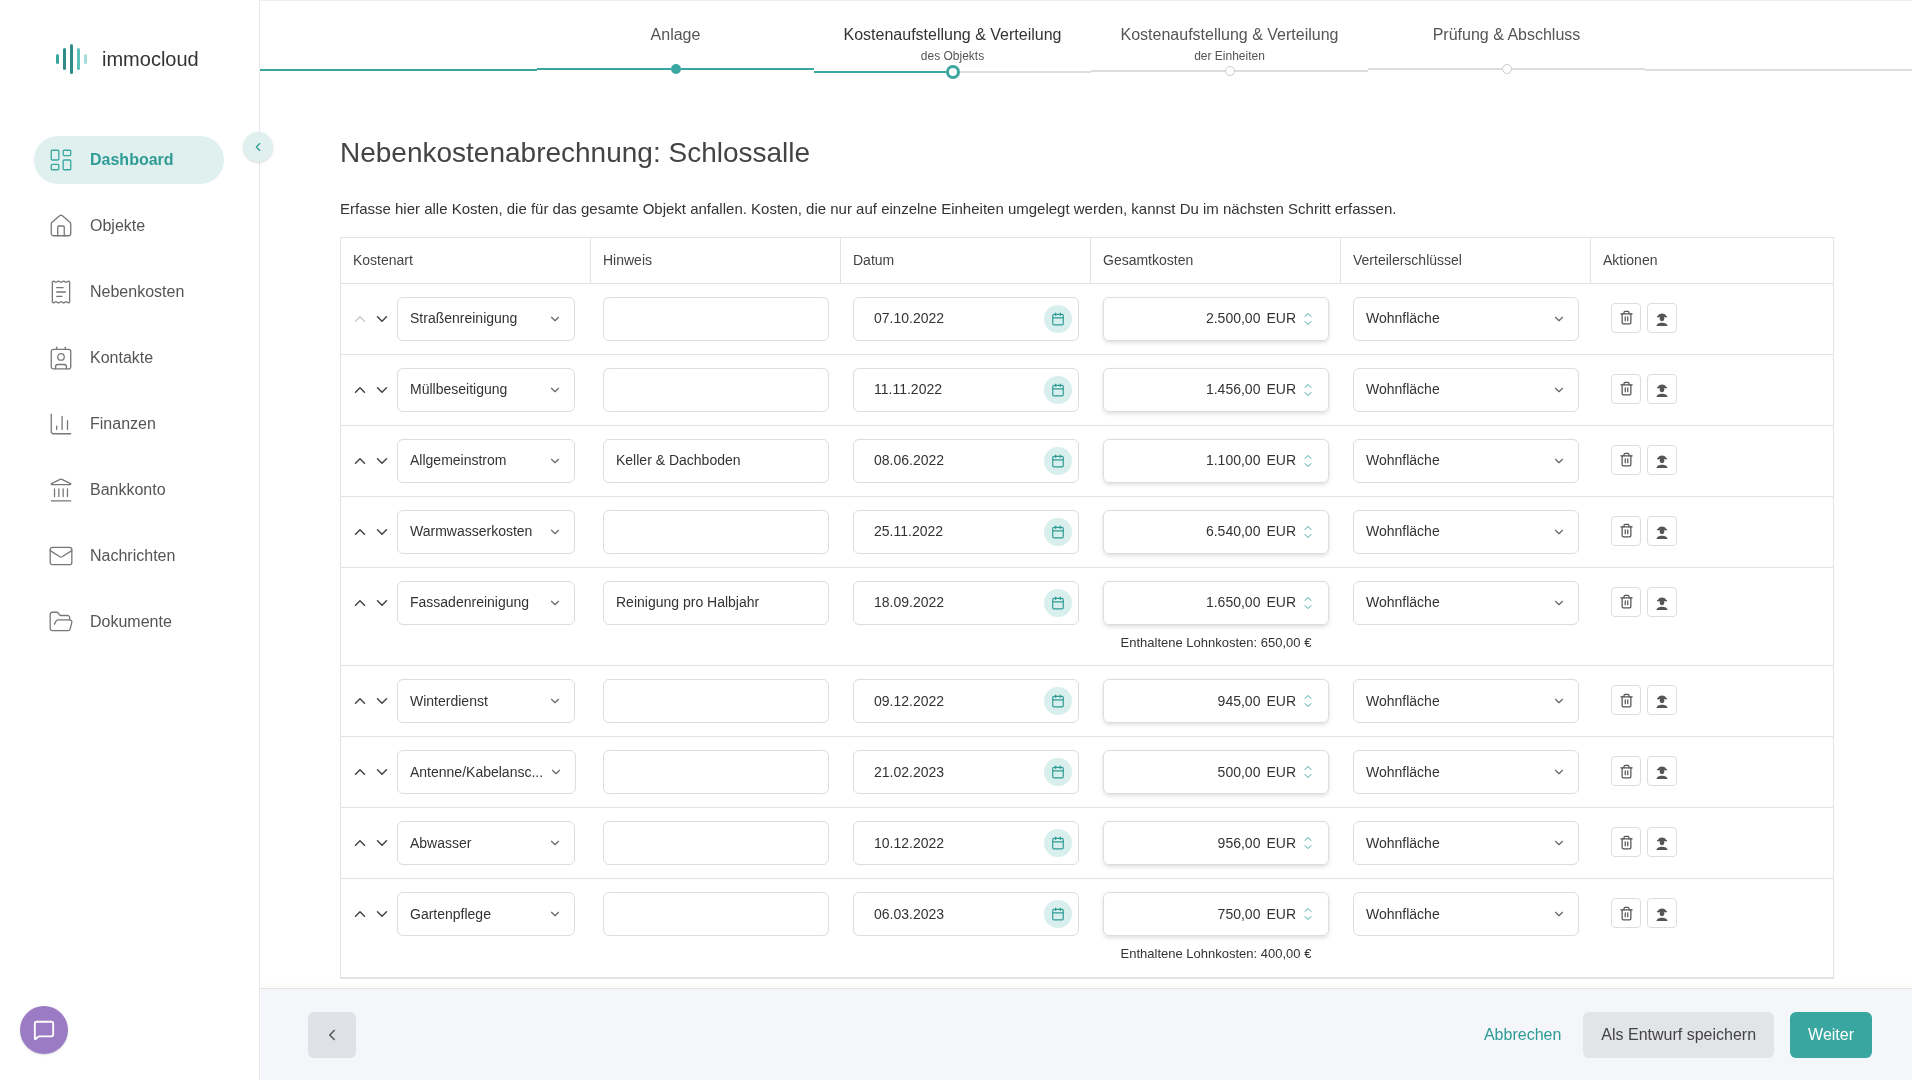  What do you see at coordinates (486, 602) in the screenshot?
I see `cost-type-select: Fassadenreinigung` at bounding box center [486, 602].